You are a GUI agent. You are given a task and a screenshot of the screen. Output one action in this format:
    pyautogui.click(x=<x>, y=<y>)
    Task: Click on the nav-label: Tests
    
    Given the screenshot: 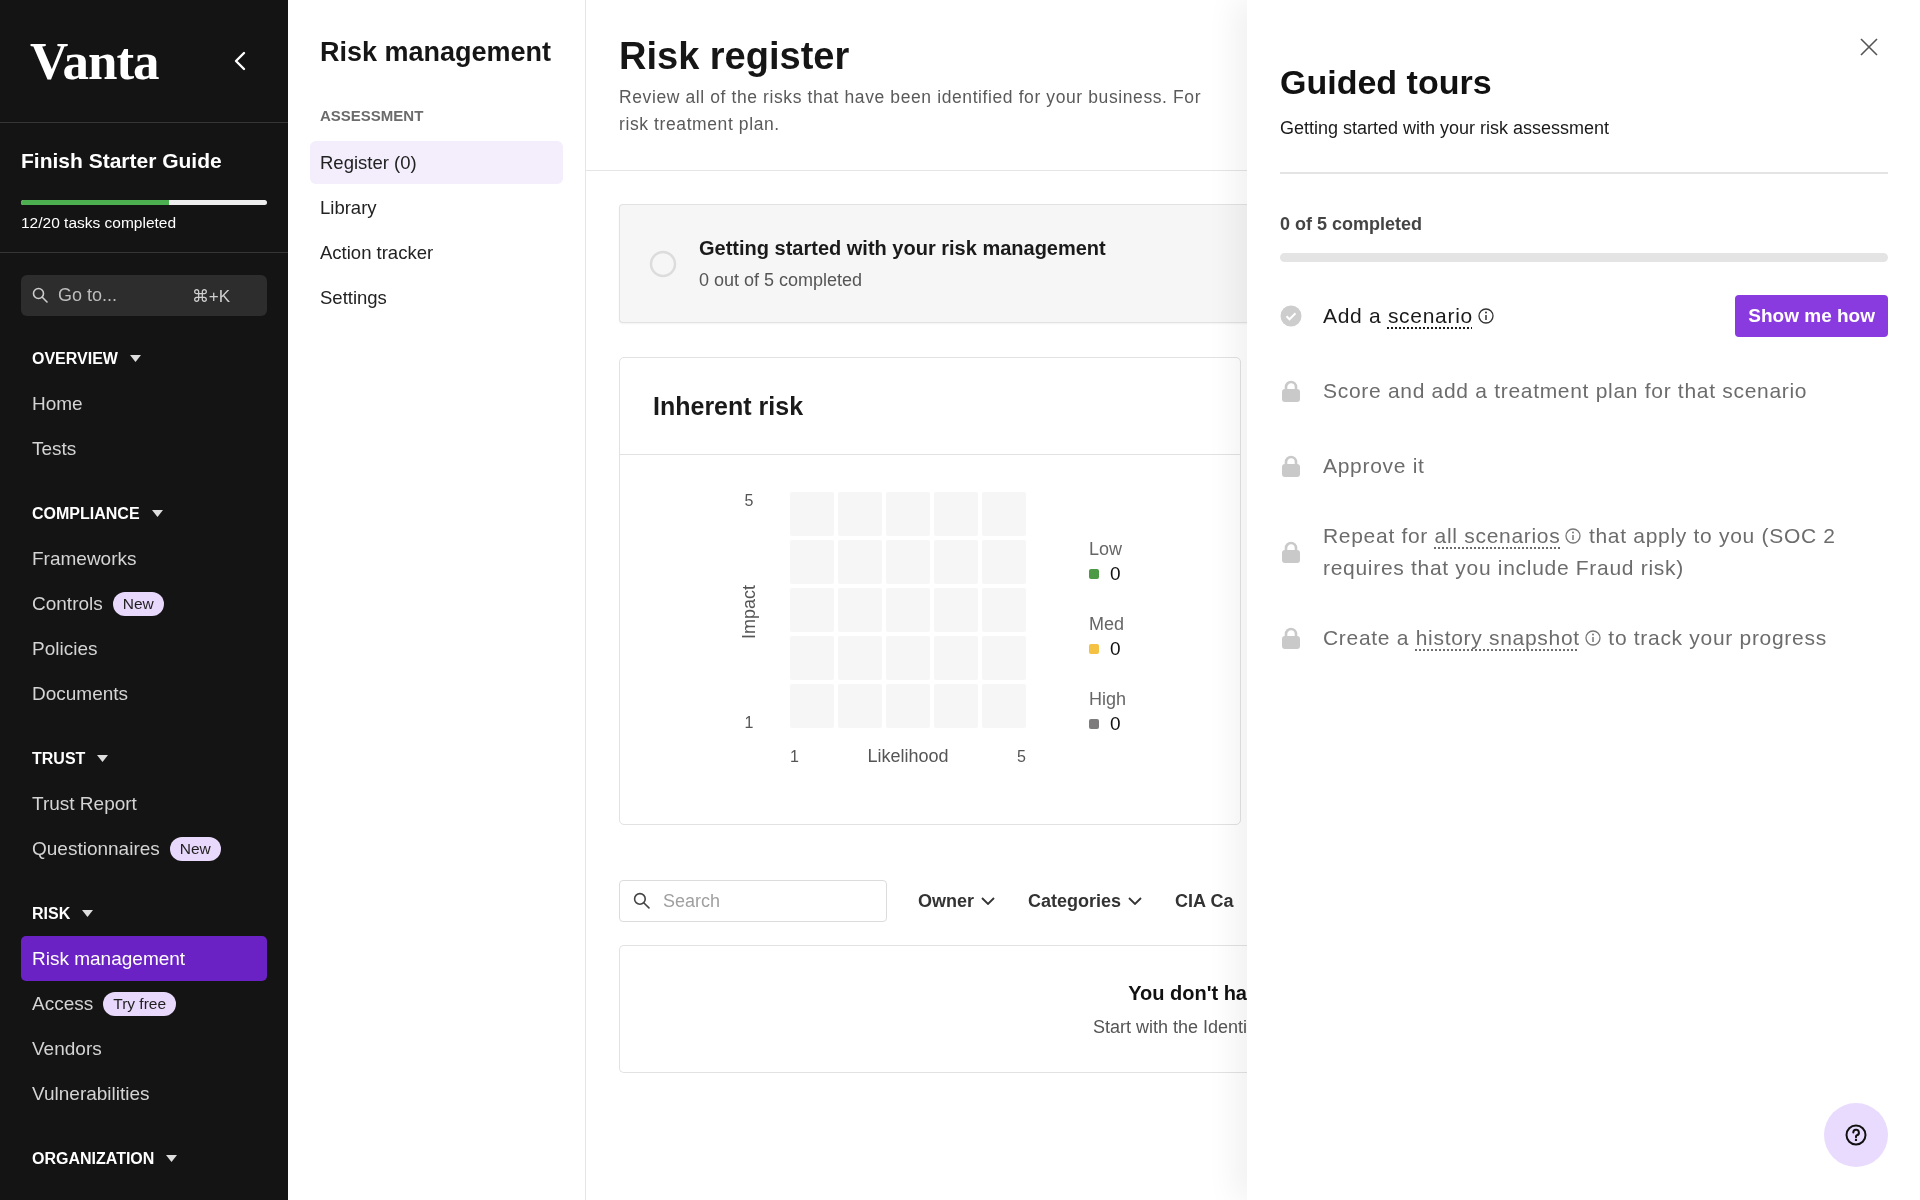 What is the action you would take?
    pyautogui.click(x=54, y=448)
    